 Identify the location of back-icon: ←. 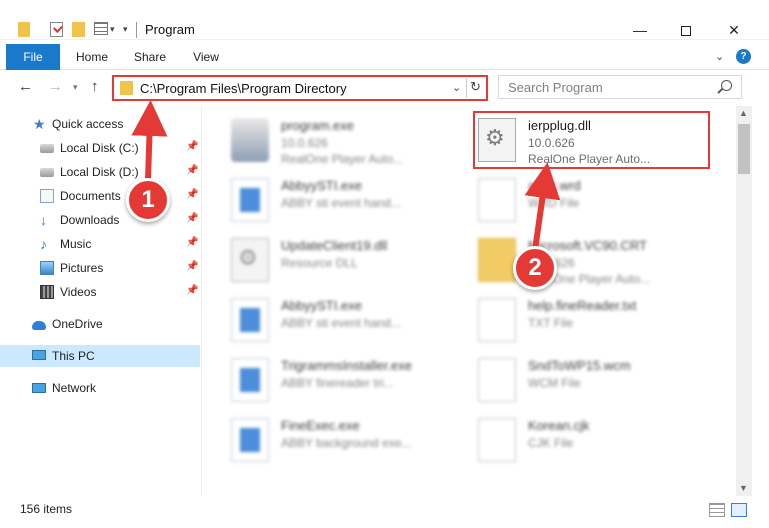
(25, 86).